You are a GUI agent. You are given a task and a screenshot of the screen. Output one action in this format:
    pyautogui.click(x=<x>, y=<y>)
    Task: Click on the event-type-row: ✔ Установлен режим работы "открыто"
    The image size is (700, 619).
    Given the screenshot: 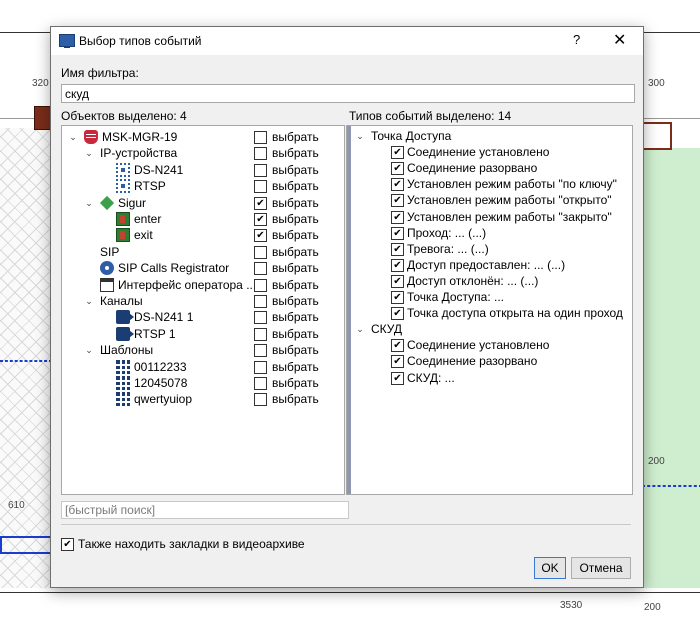 What is the action you would take?
    pyautogui.click(x=489, y=200)
    